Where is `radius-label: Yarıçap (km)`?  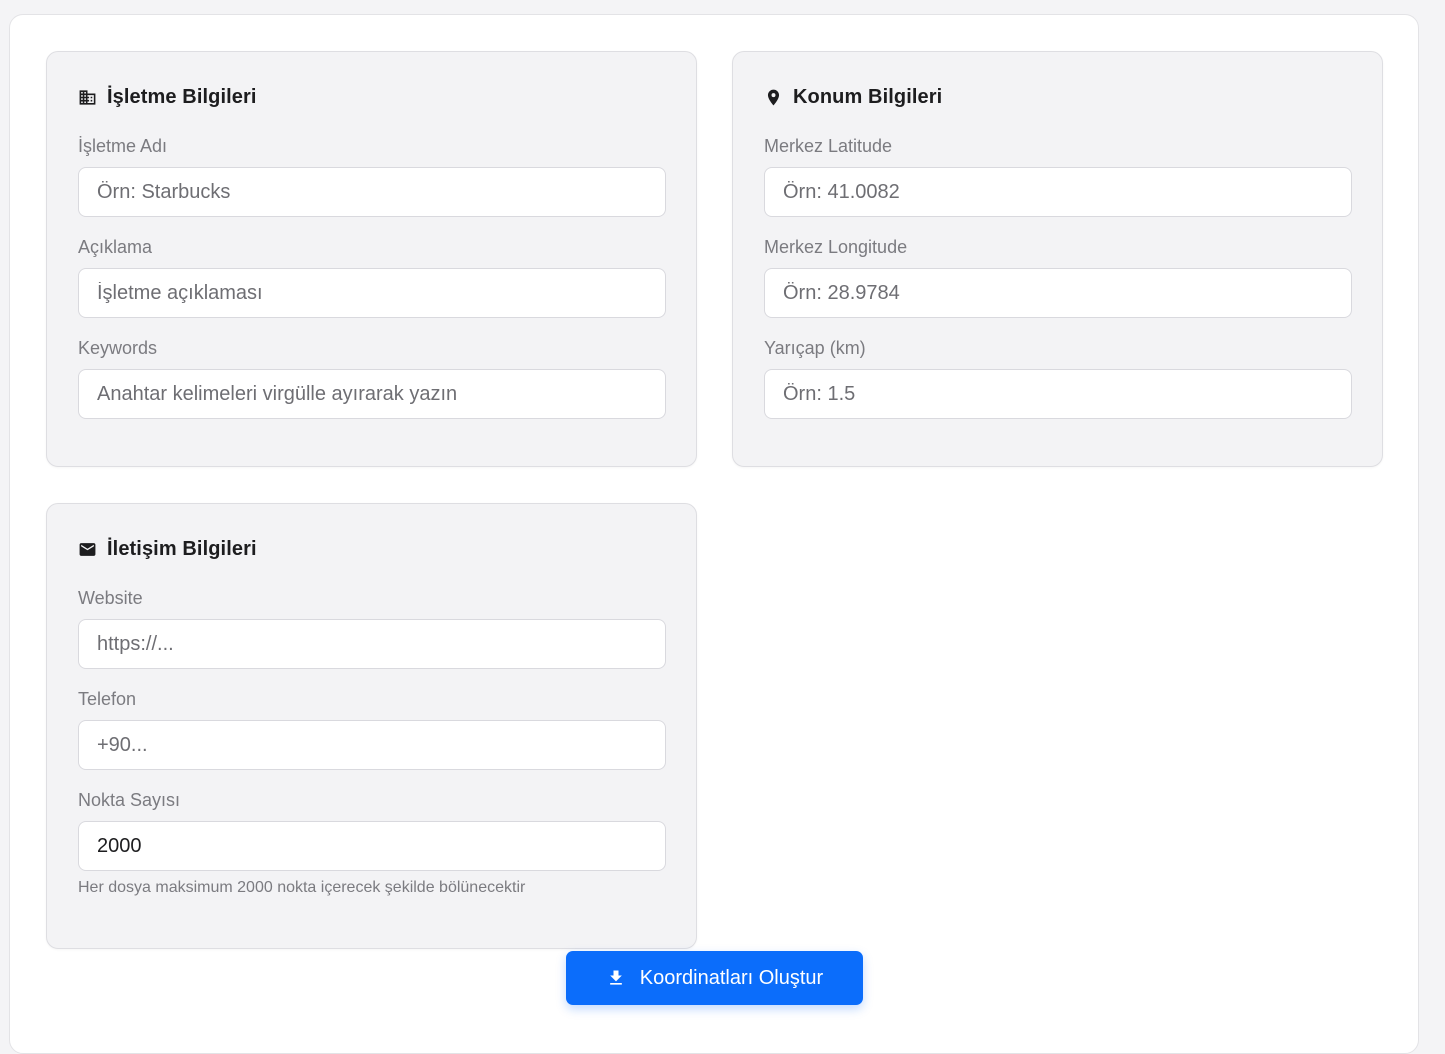
radius-label: Yarıçap (km) is located at coordinates (815, 348).